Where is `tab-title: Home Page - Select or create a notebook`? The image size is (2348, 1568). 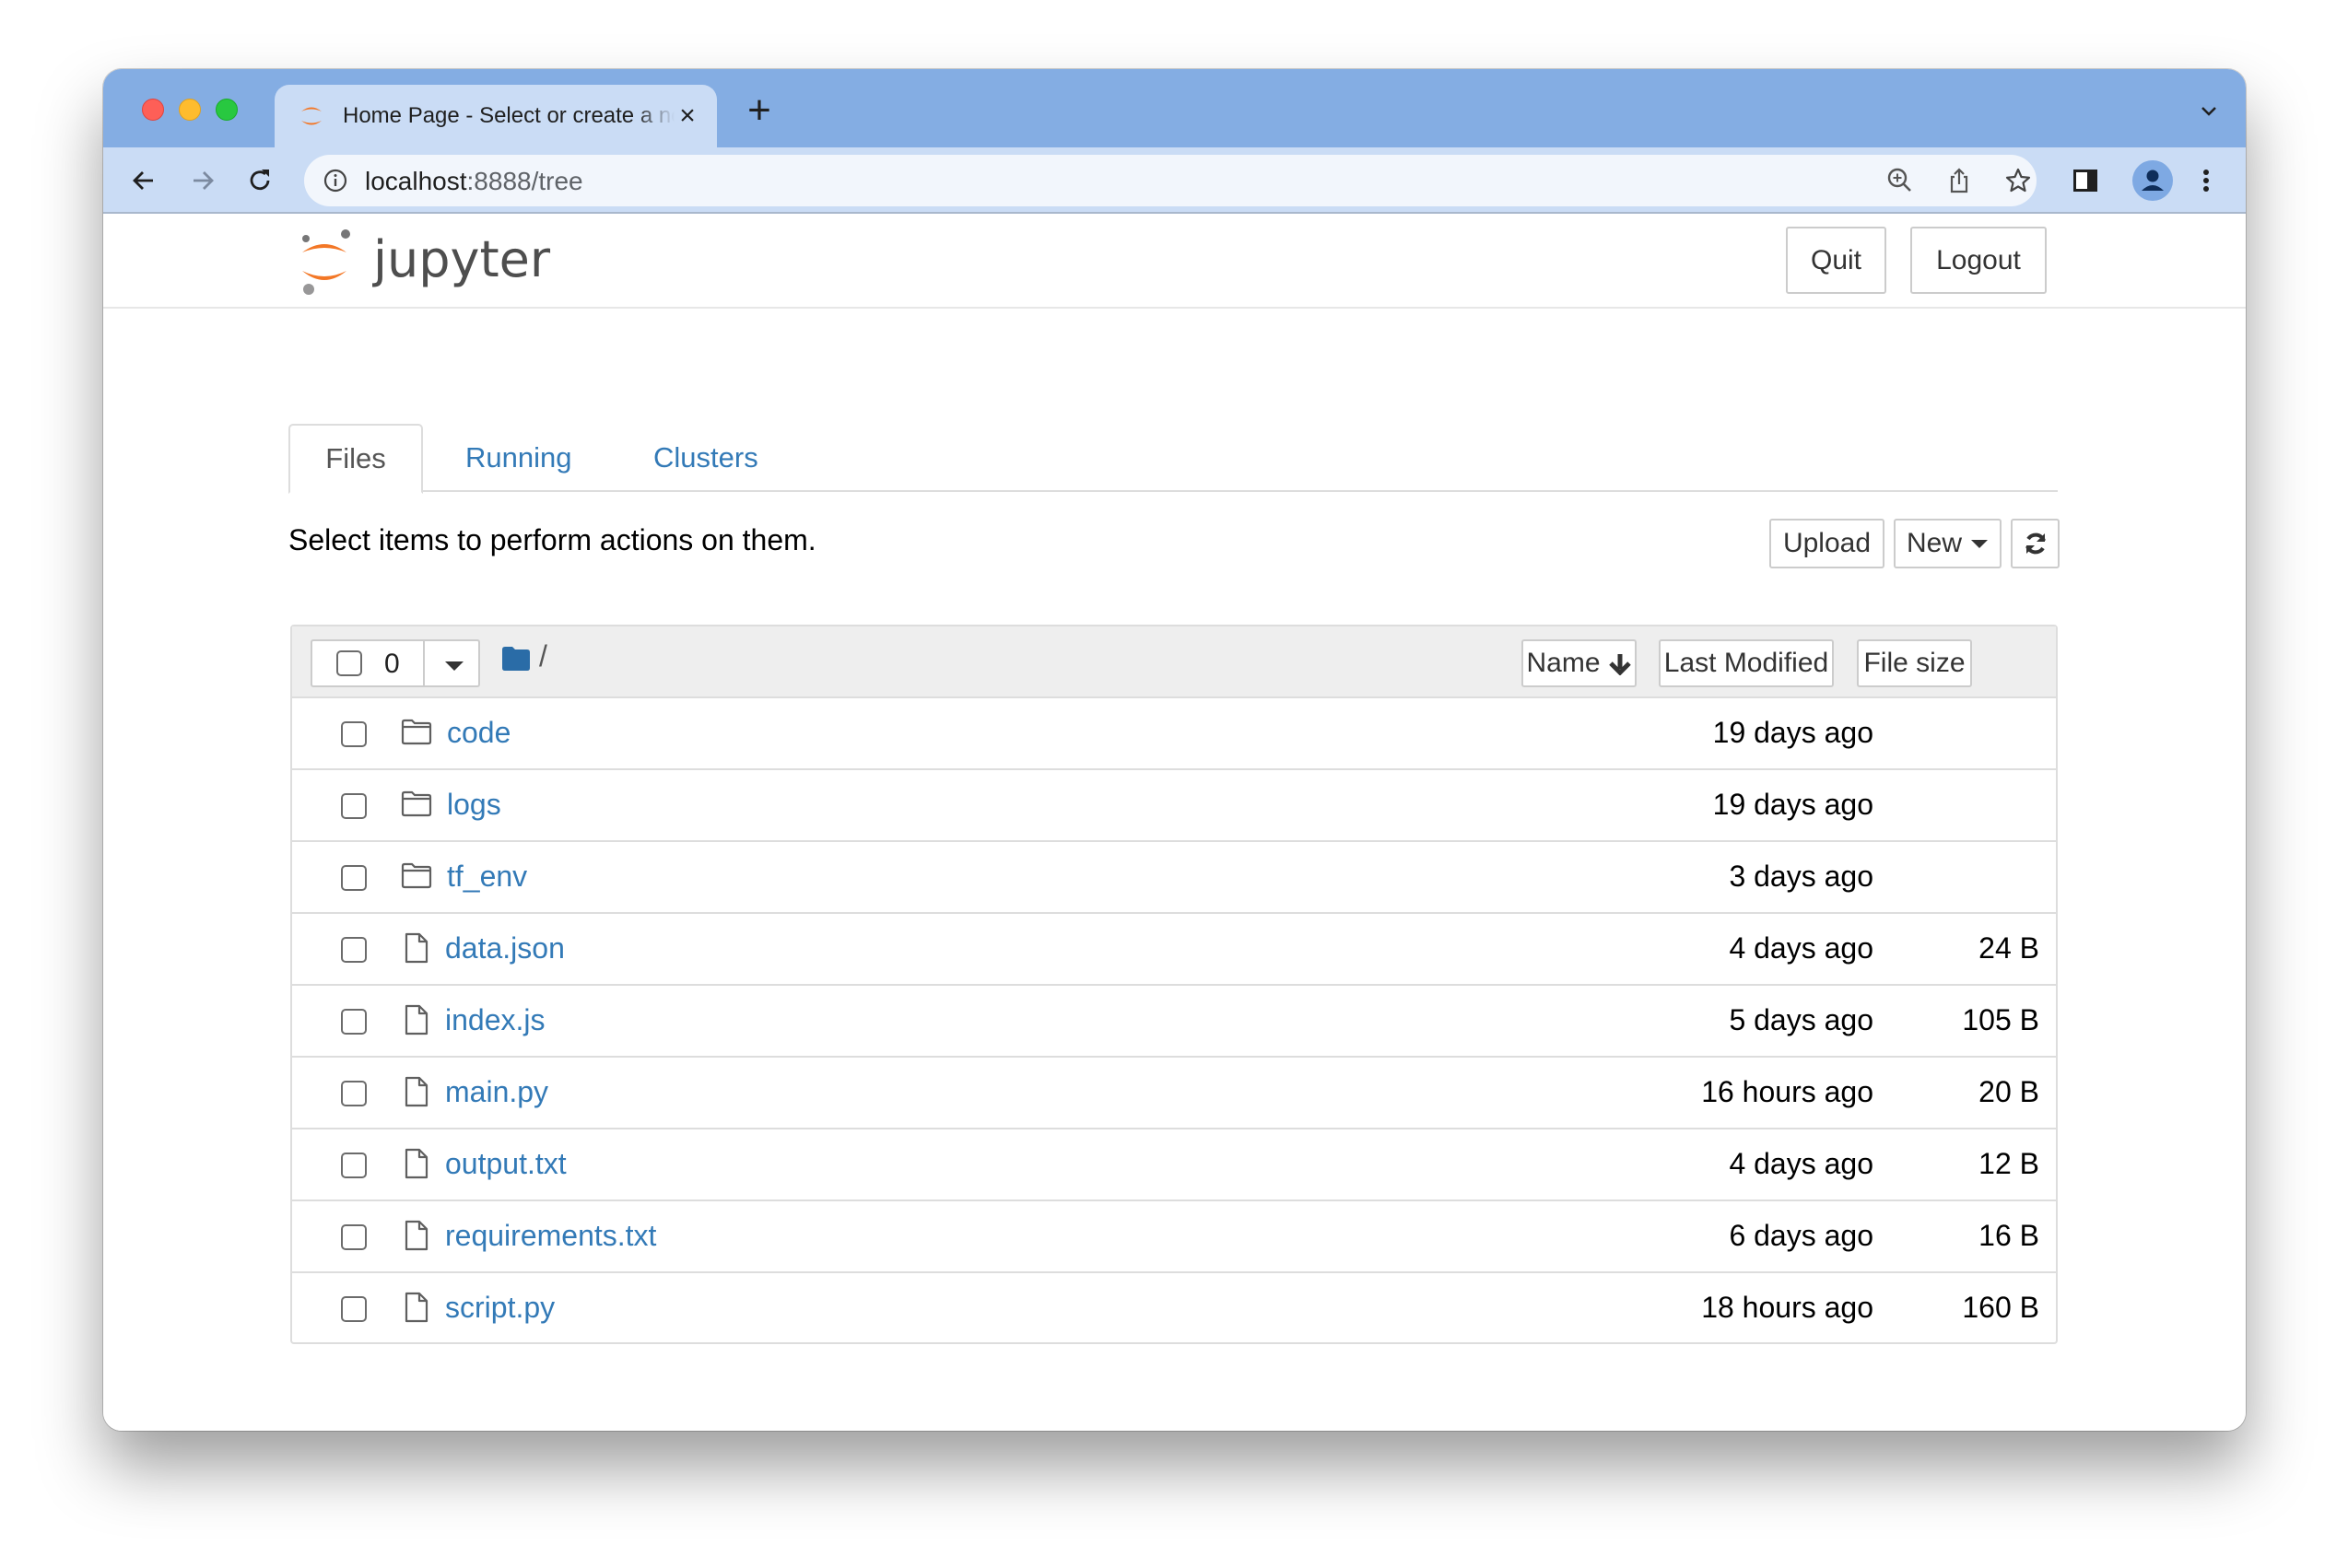 tab-title: Home Page - Select or create a notebook is located at coordinates (509, 115).